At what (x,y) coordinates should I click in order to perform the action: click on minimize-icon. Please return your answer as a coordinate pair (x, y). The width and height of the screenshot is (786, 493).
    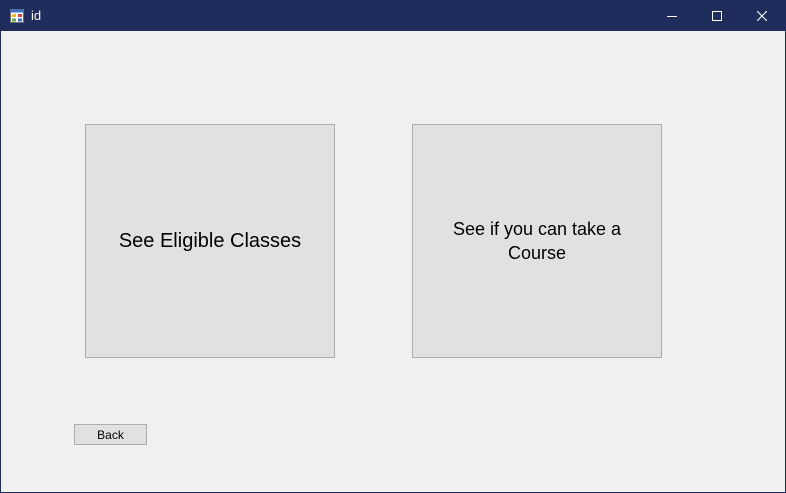
    Looking at the image, I should click on (672, 16).